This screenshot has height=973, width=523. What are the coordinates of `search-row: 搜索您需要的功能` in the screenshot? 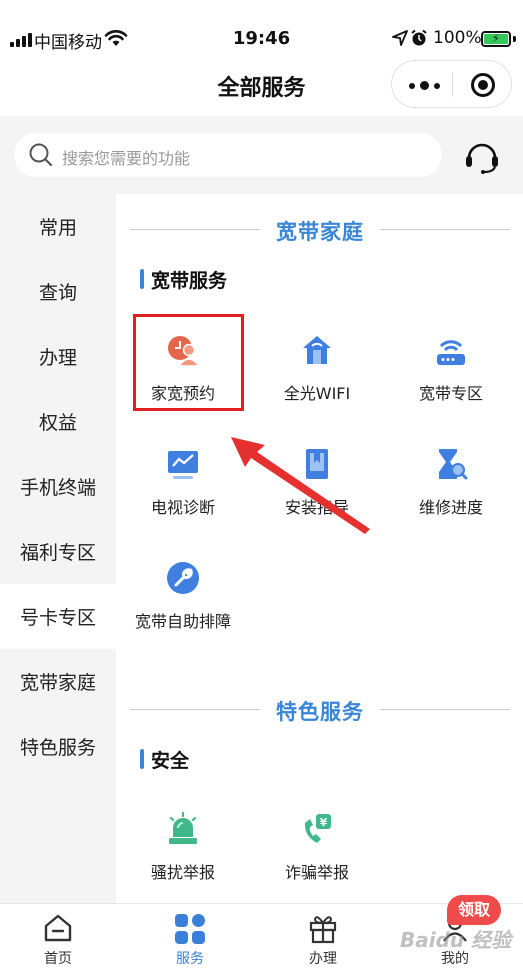 It's located at (261, 155).